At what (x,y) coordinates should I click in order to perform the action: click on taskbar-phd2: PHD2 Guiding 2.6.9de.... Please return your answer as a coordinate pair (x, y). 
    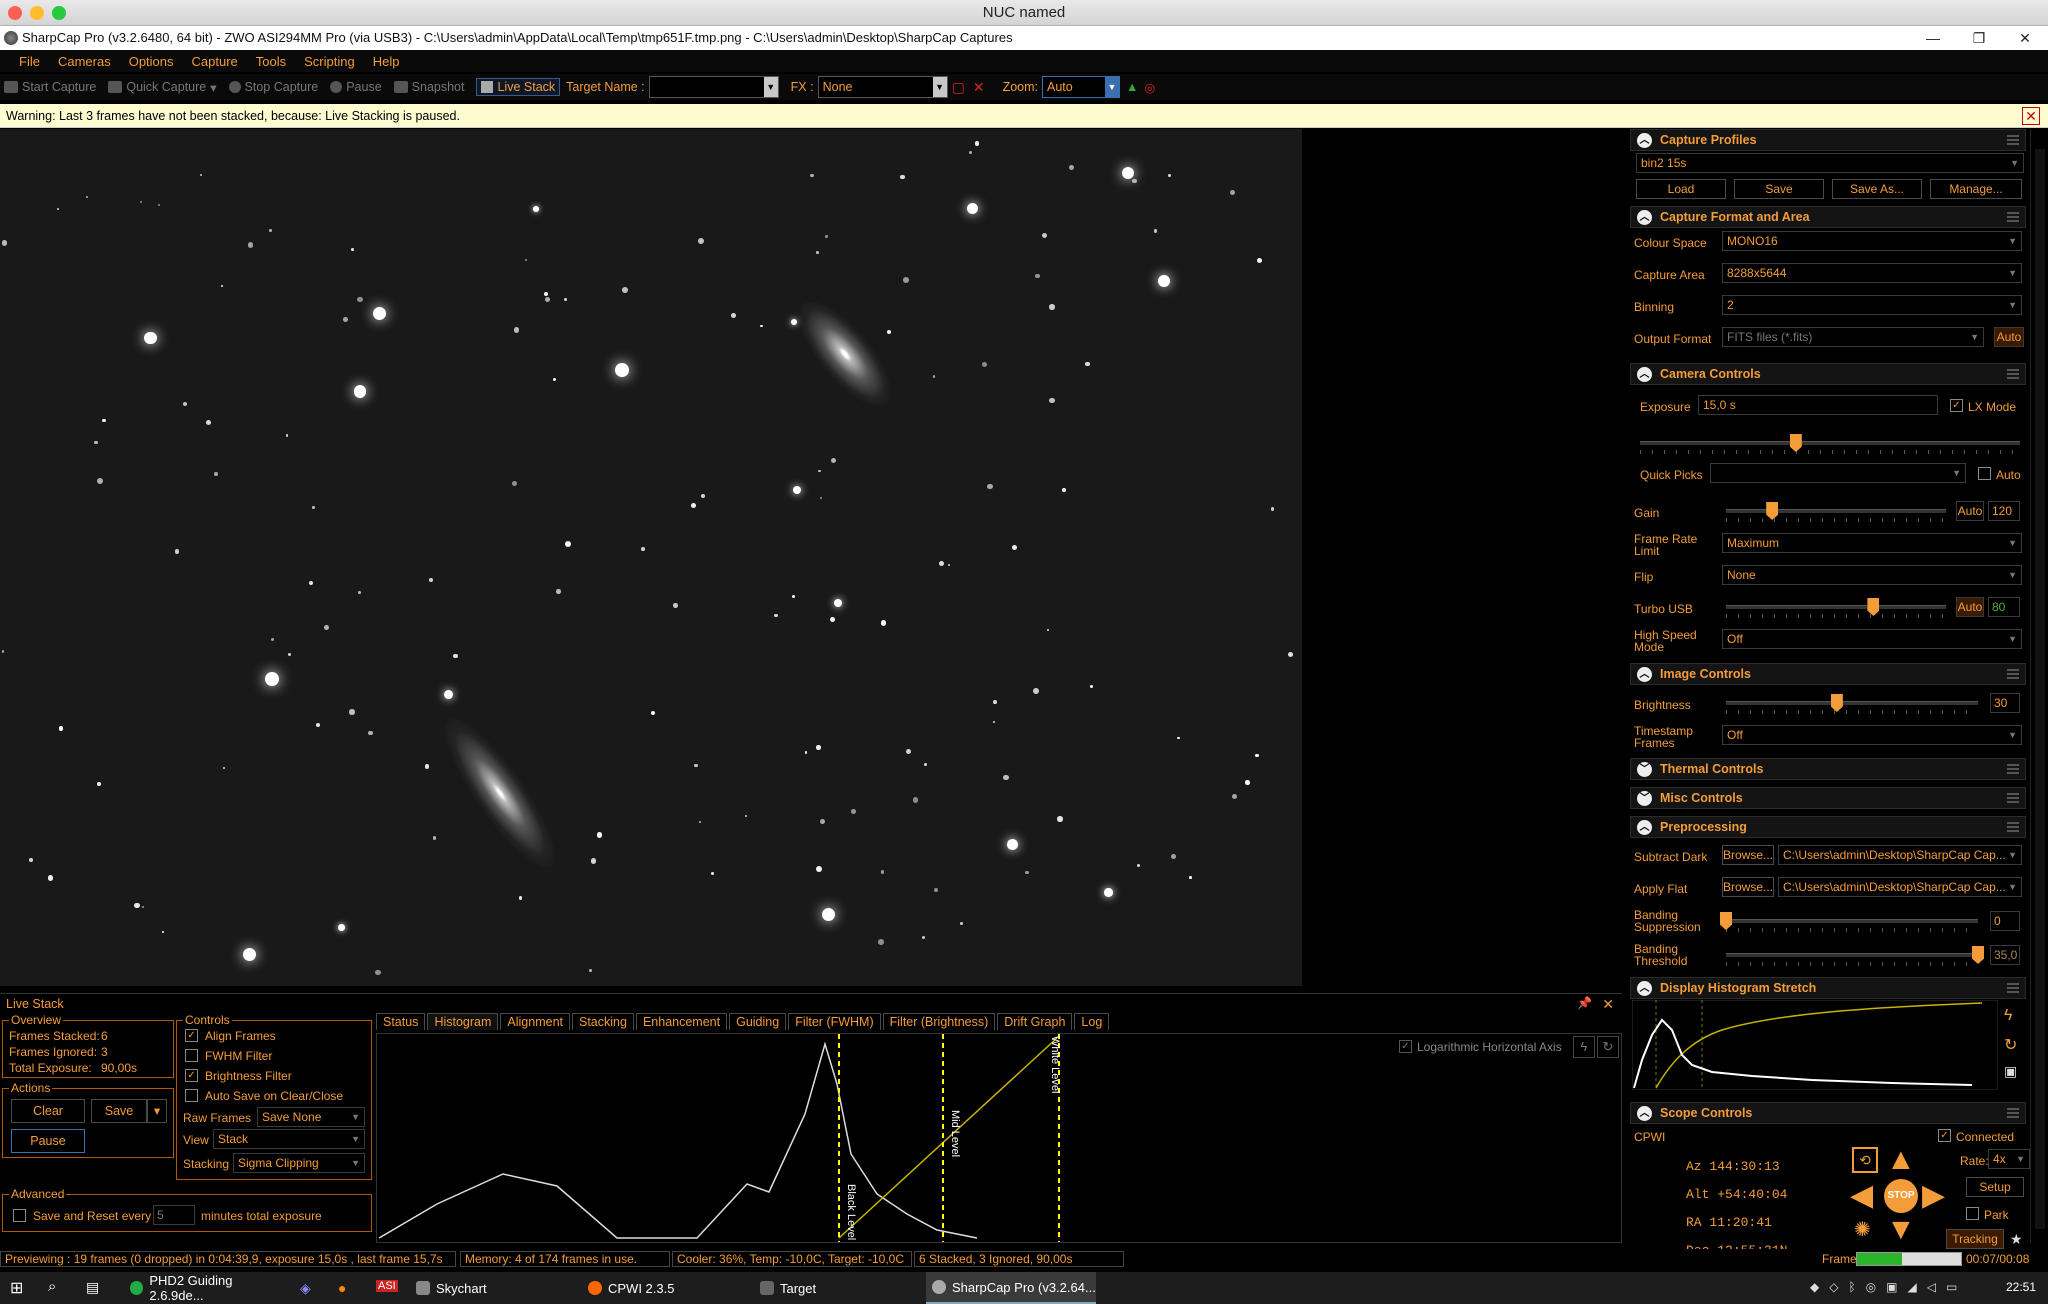
    Looking at the image, I should click on (204, 1288).